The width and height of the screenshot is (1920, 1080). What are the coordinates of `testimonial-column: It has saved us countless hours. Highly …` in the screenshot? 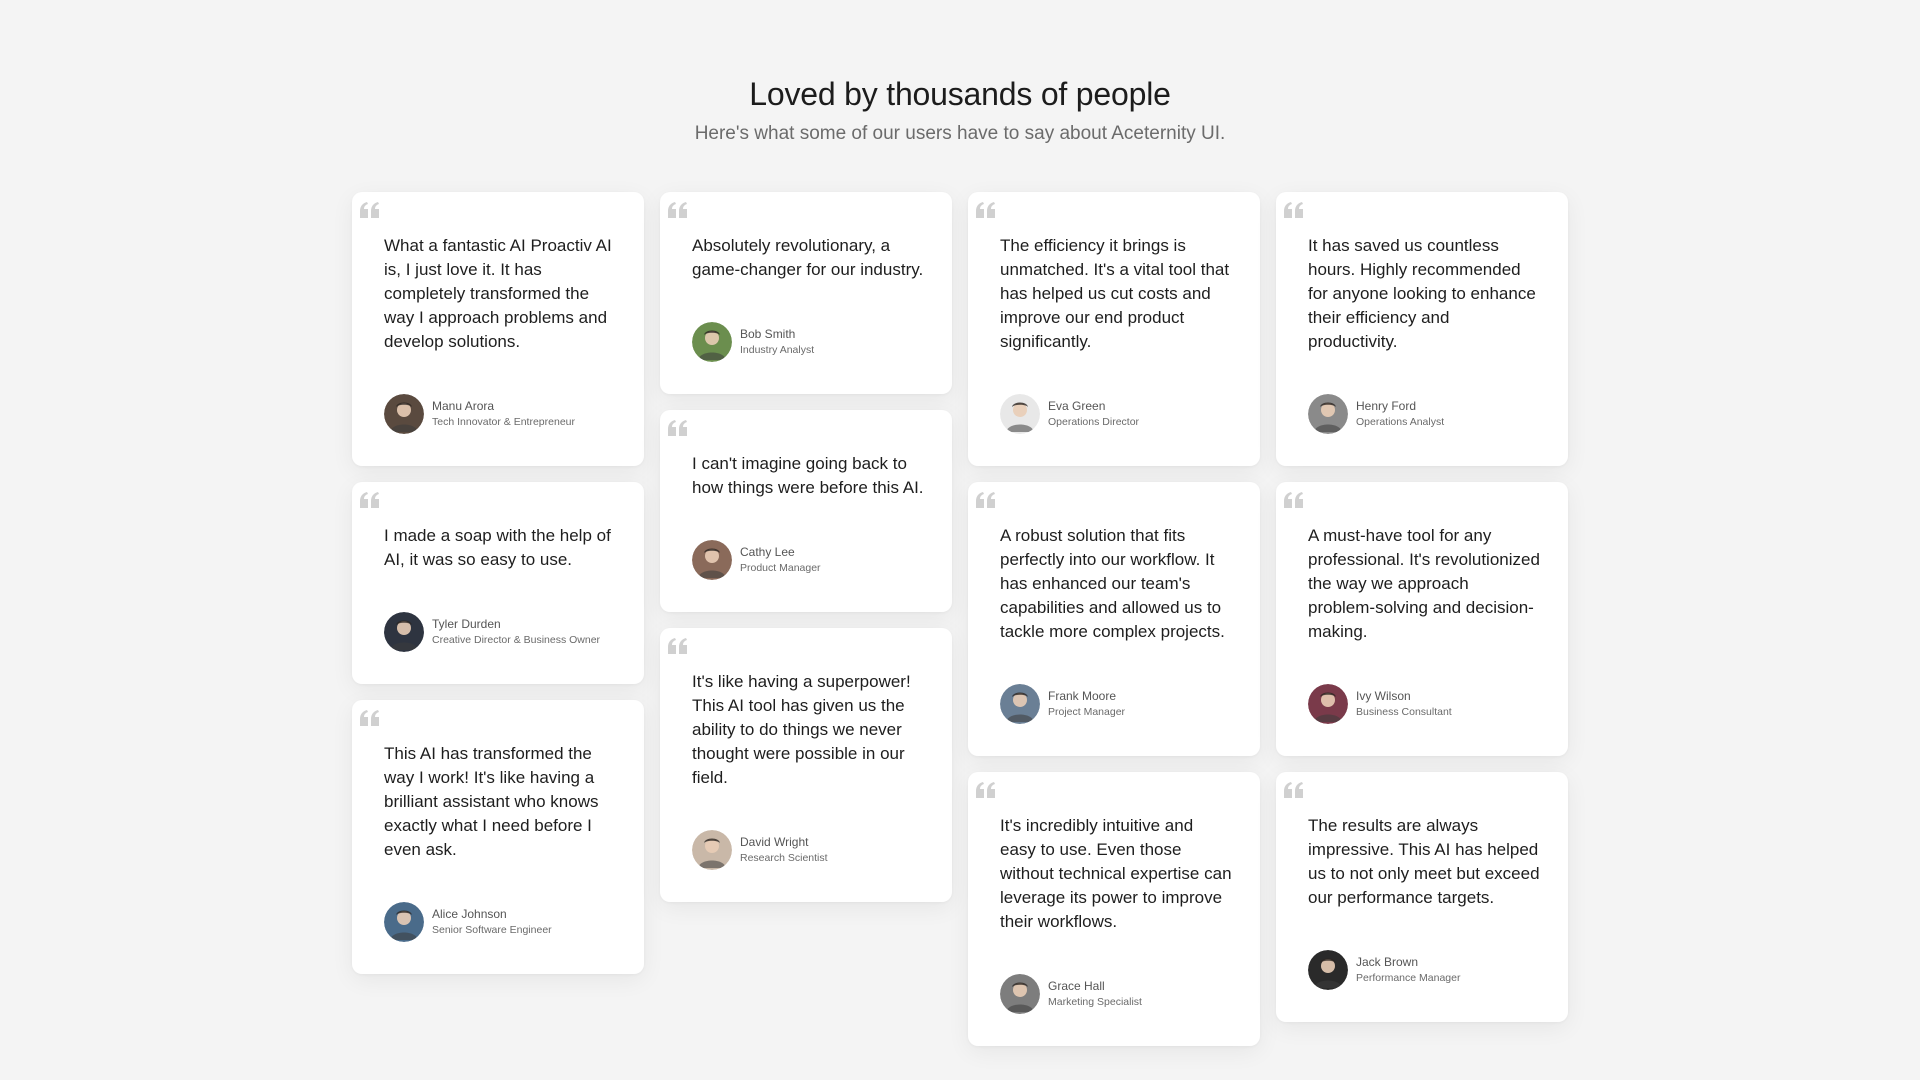 It's located at (1422, 619).